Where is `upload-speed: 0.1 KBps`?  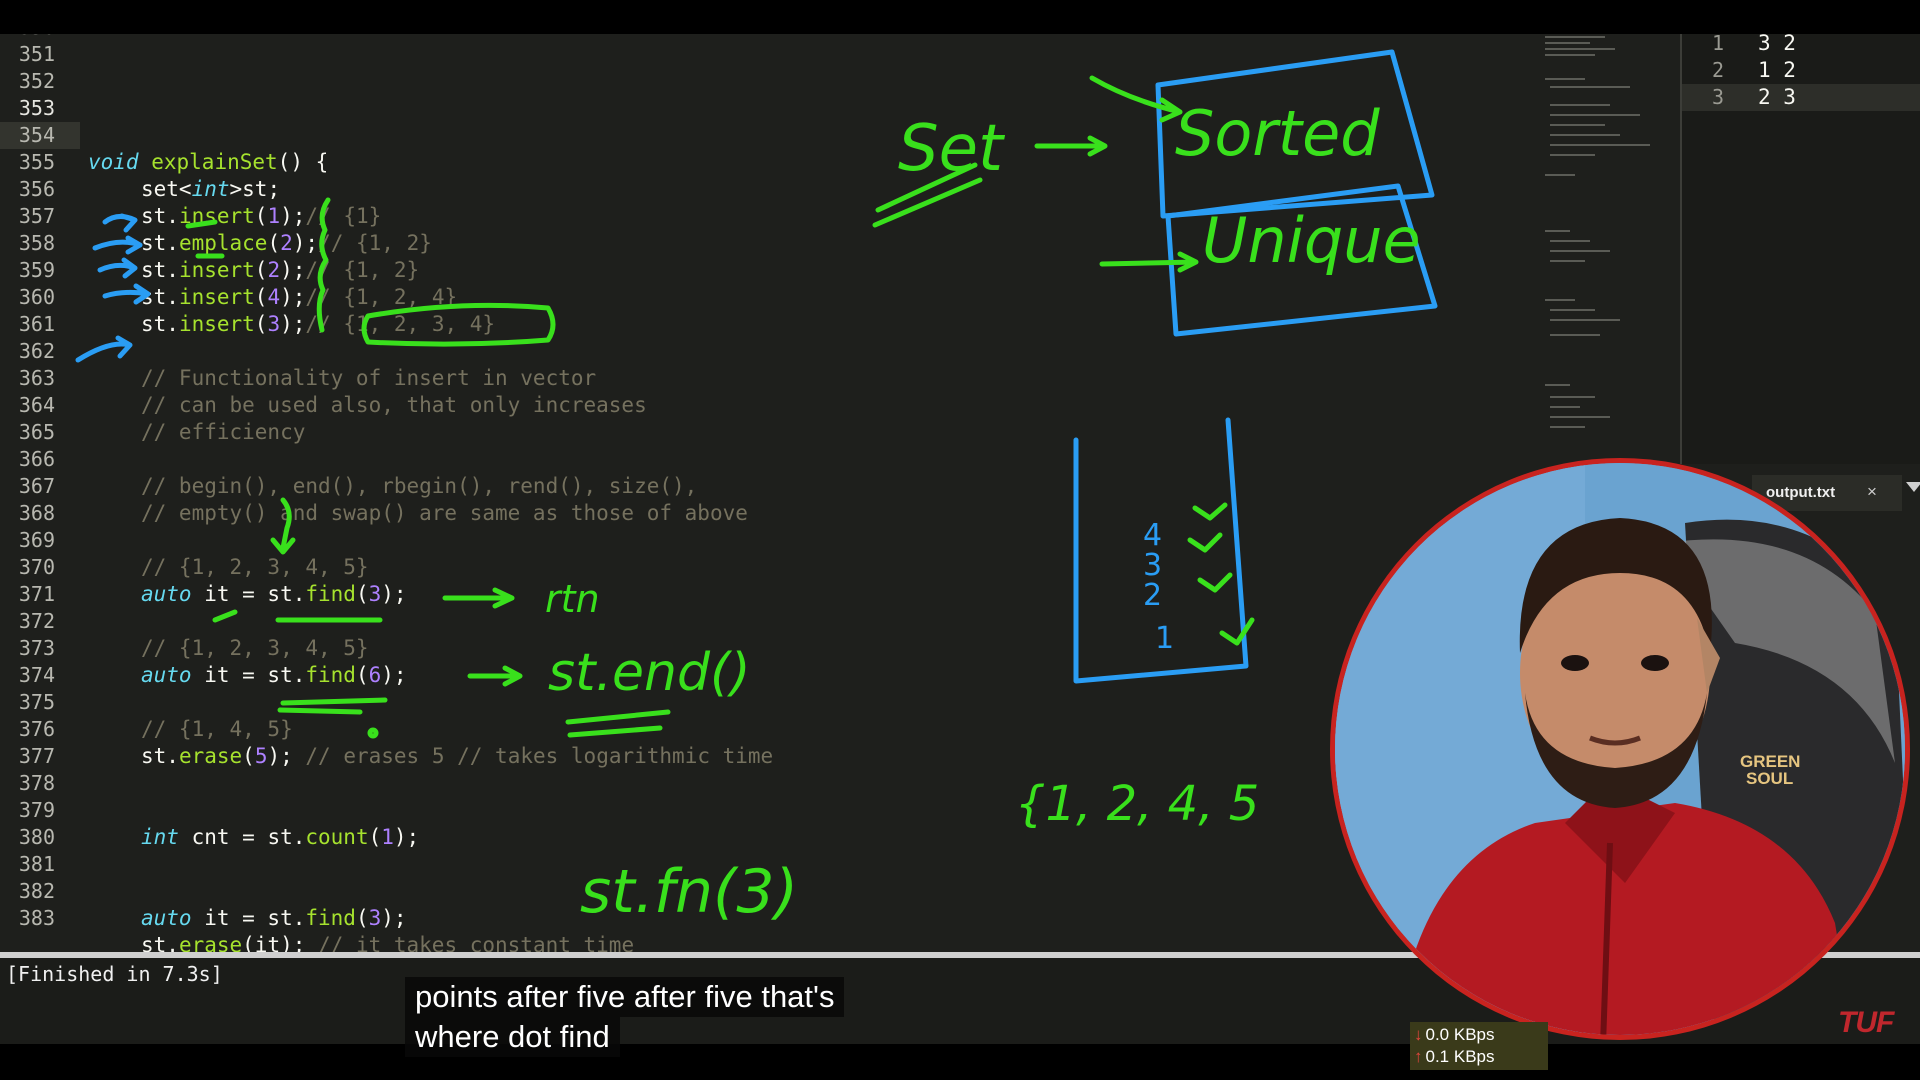 upload-speed: 0.1 KBps is located at coordinates (1460, 1056).